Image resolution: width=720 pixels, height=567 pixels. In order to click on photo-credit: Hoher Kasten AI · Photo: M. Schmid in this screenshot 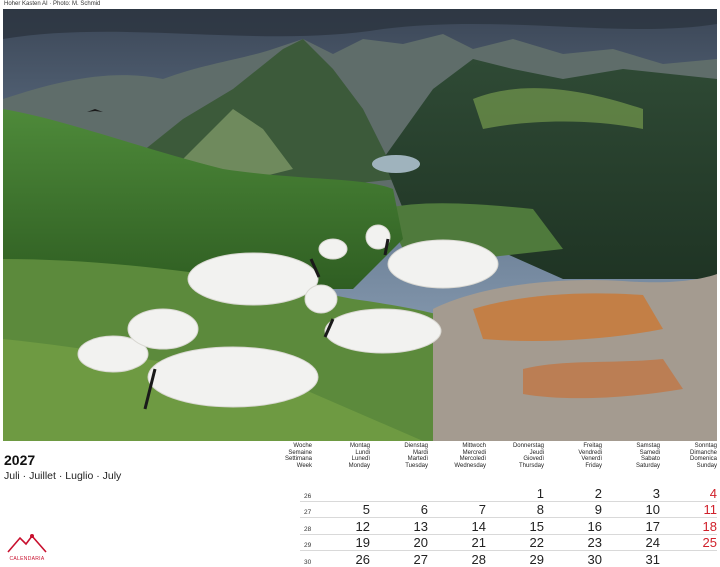, I will do `click(52, 4)`.